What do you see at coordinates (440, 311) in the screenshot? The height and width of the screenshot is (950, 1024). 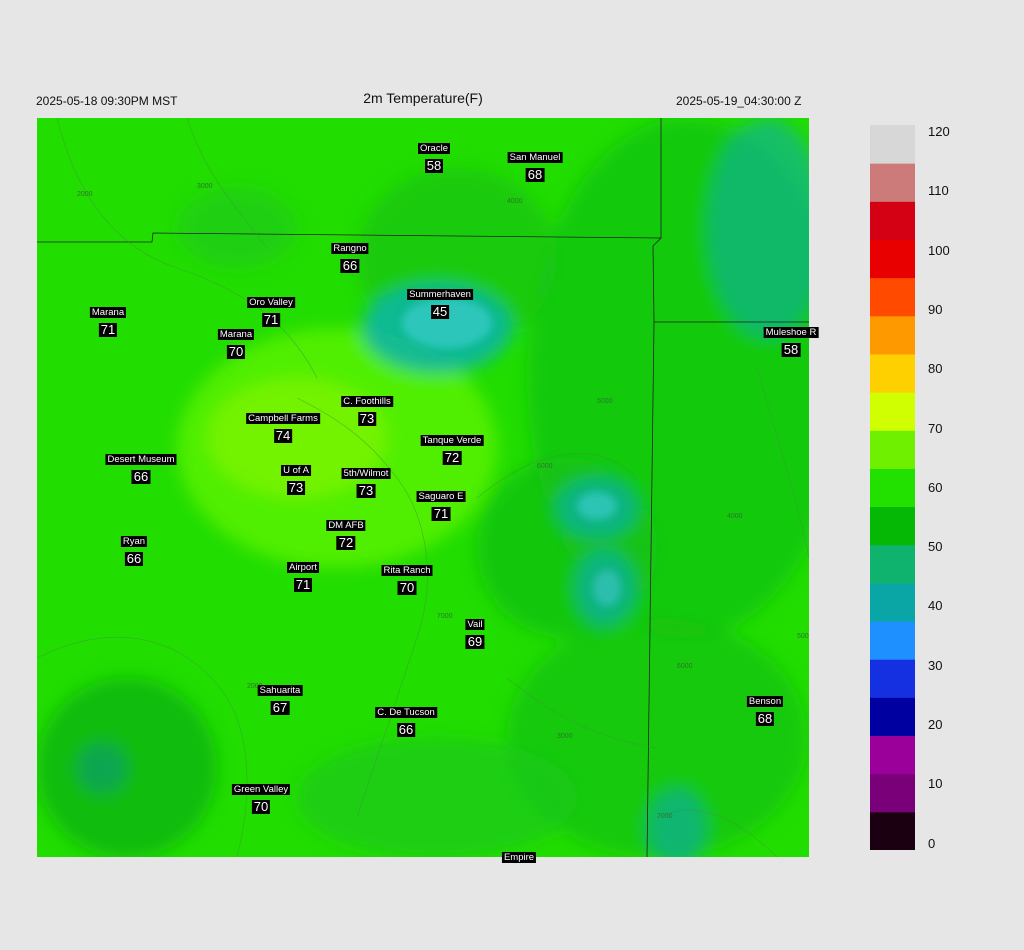 I see `station-value: 45` at bounding box center [440, 311].